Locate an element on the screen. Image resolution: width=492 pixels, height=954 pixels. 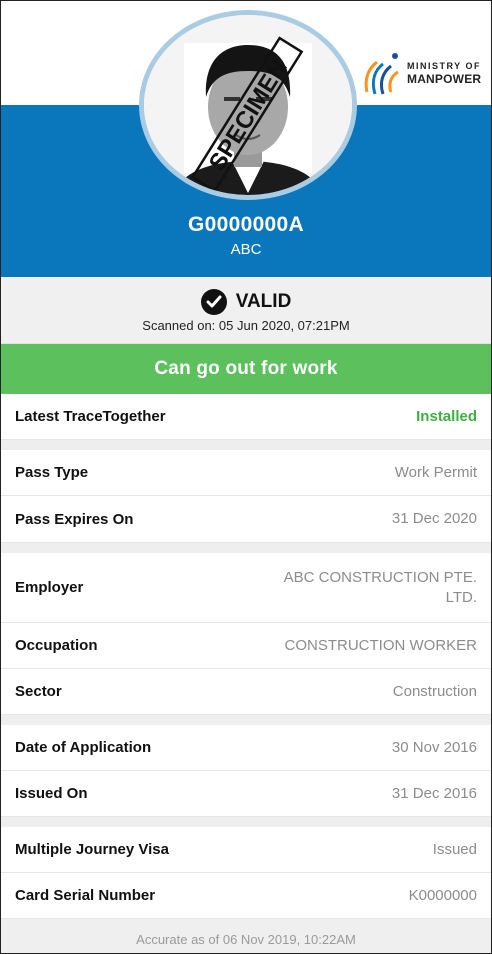
mom-logo-icon is located at coordinates (381, 74).